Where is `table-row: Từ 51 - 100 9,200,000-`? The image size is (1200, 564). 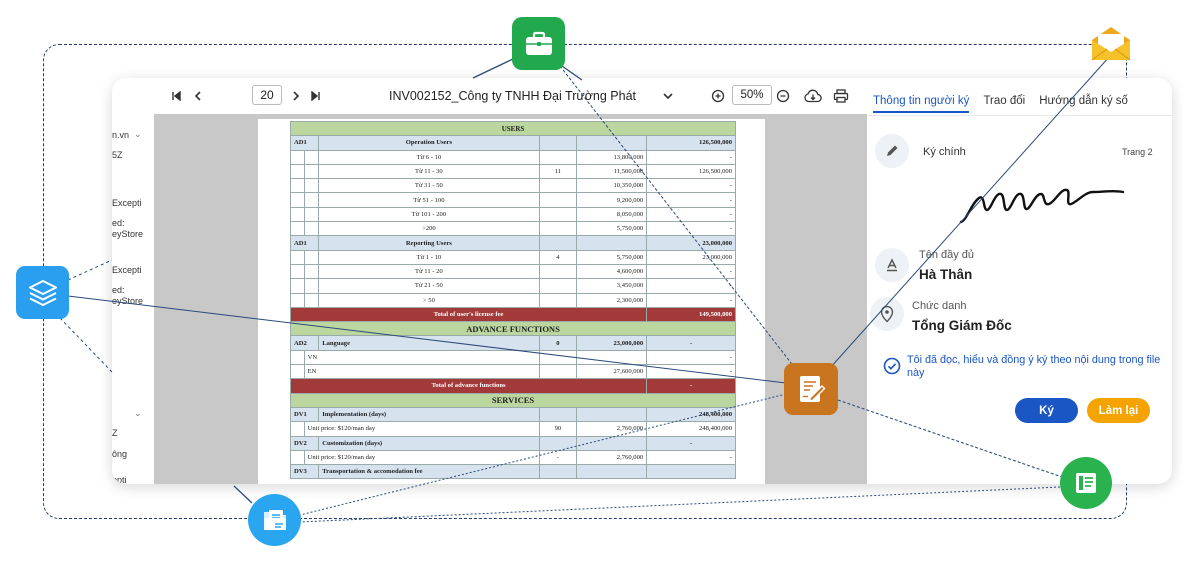 table-row: Từ 51 - 100 9,200,000- is located at coordinates (513, 200).